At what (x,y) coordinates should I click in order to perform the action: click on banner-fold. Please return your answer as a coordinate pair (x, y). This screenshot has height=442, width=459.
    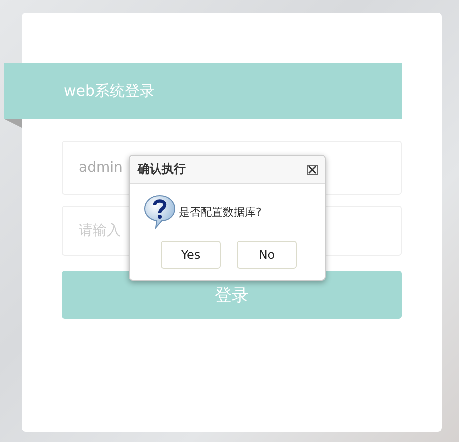
    Looking at the image, I should click on (13, 123).